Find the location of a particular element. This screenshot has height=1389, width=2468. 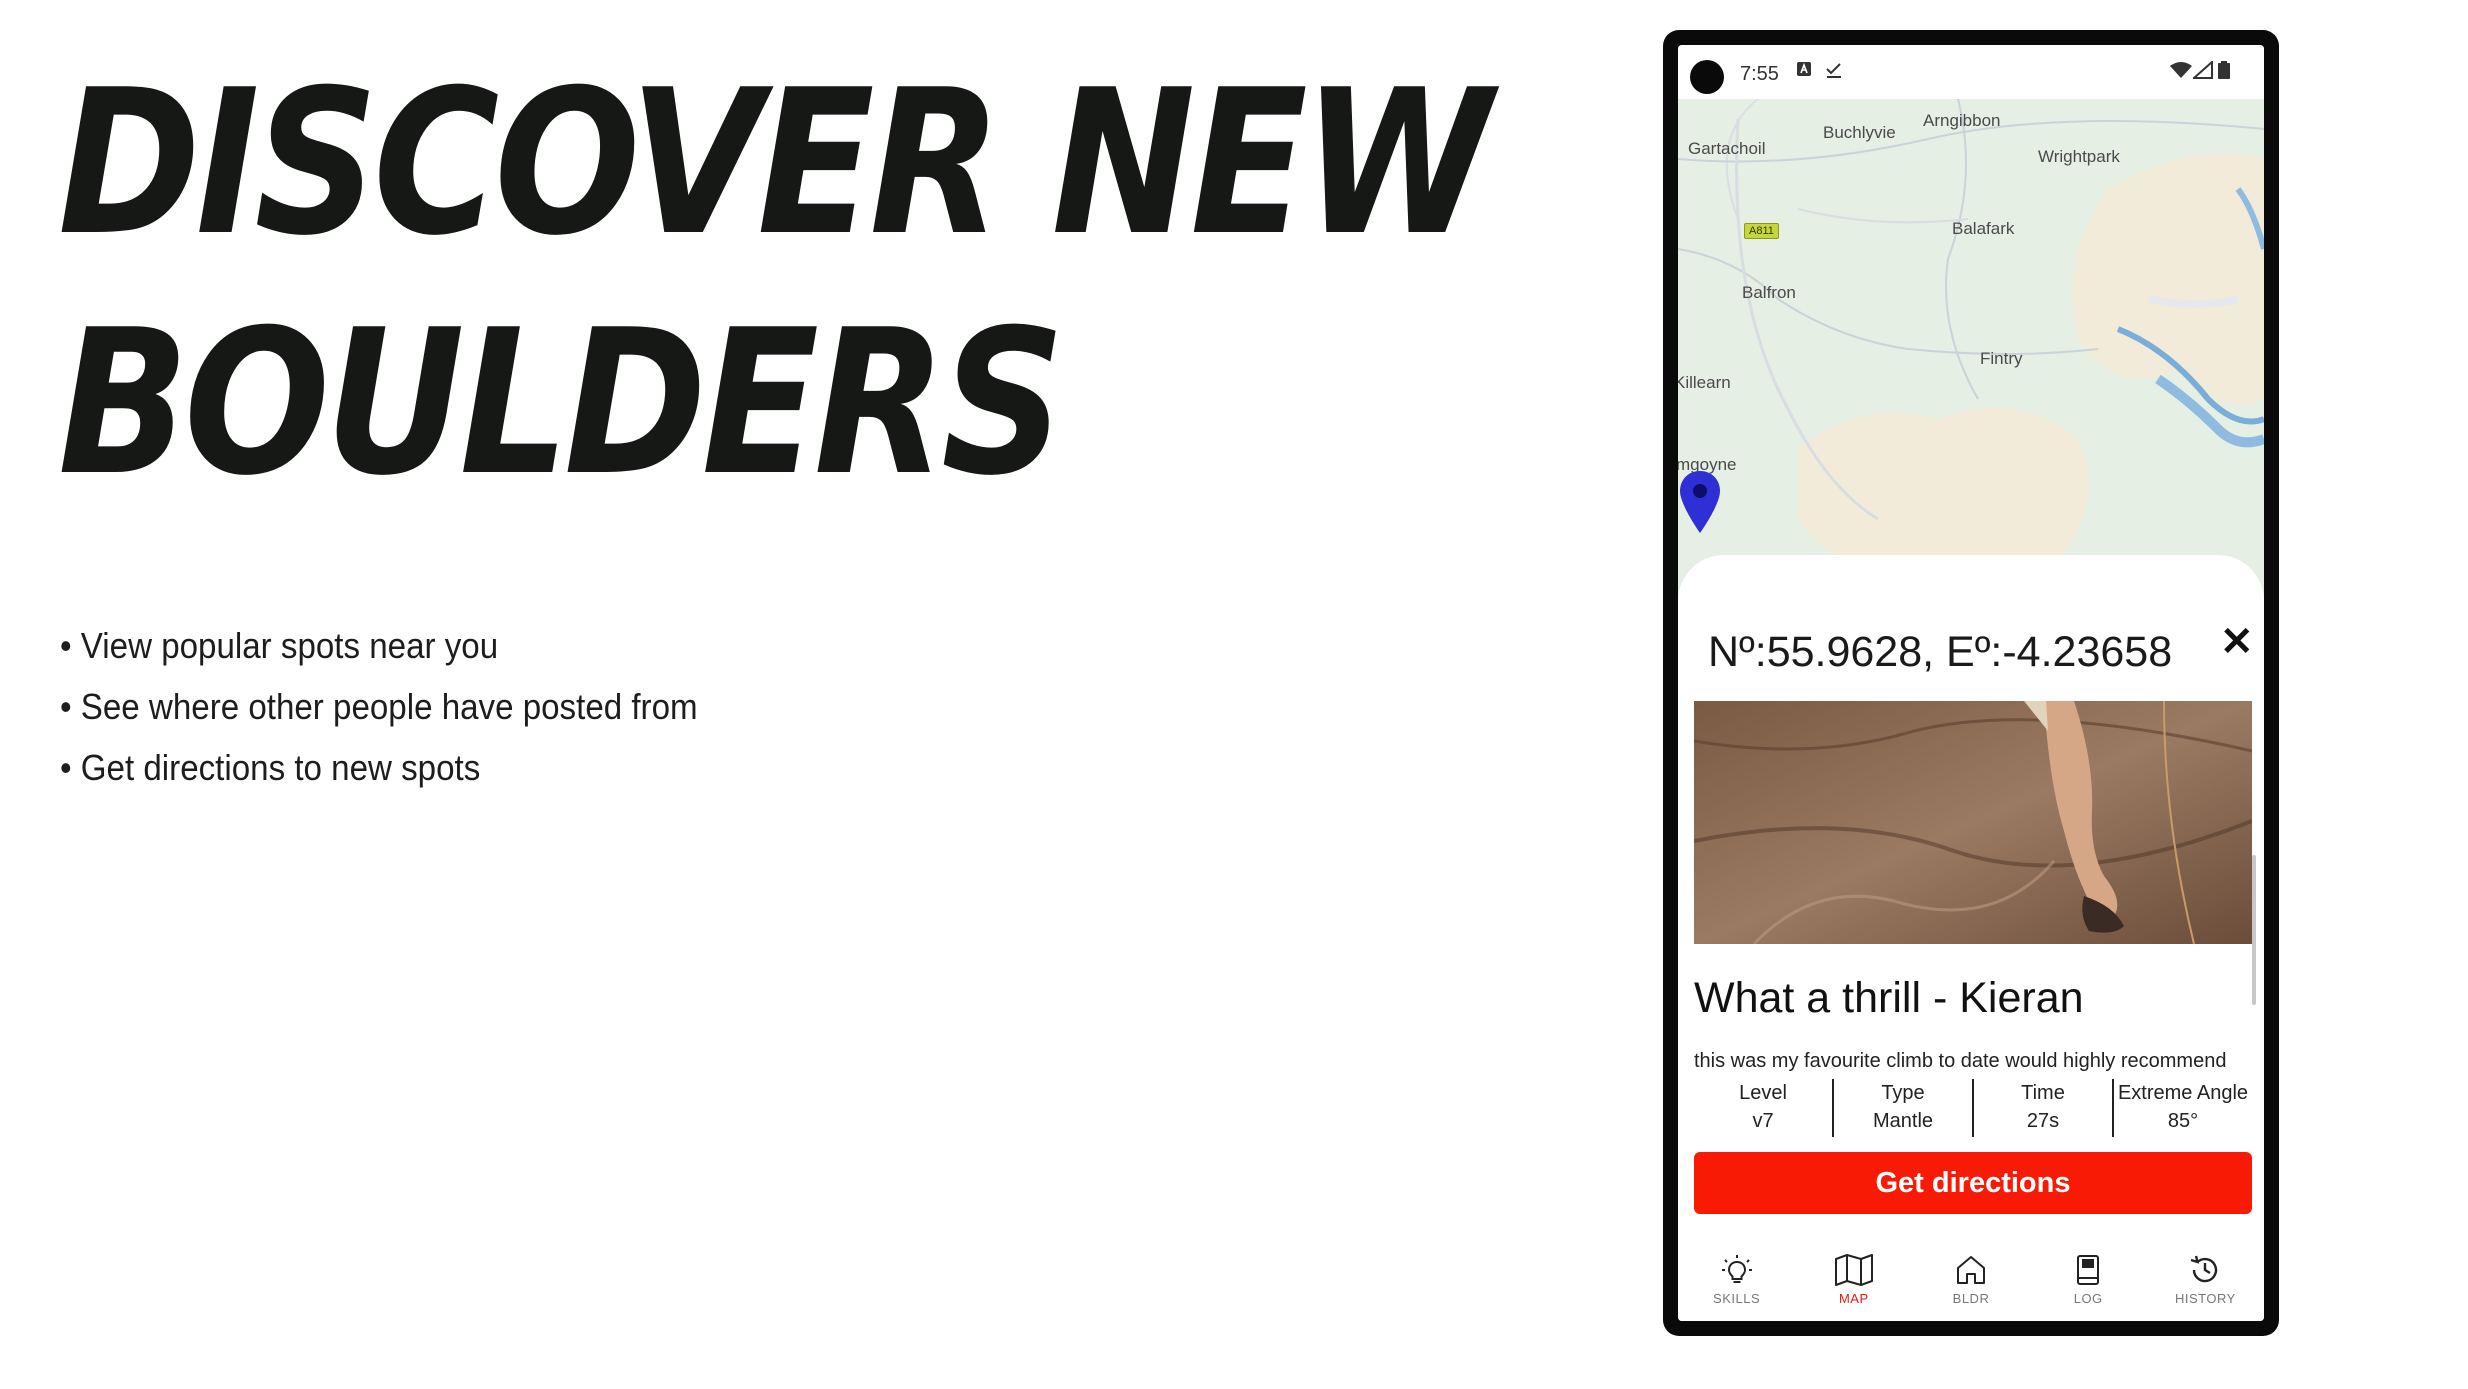

nav-label: HISTORY is located at coordinates (2205, 1298).